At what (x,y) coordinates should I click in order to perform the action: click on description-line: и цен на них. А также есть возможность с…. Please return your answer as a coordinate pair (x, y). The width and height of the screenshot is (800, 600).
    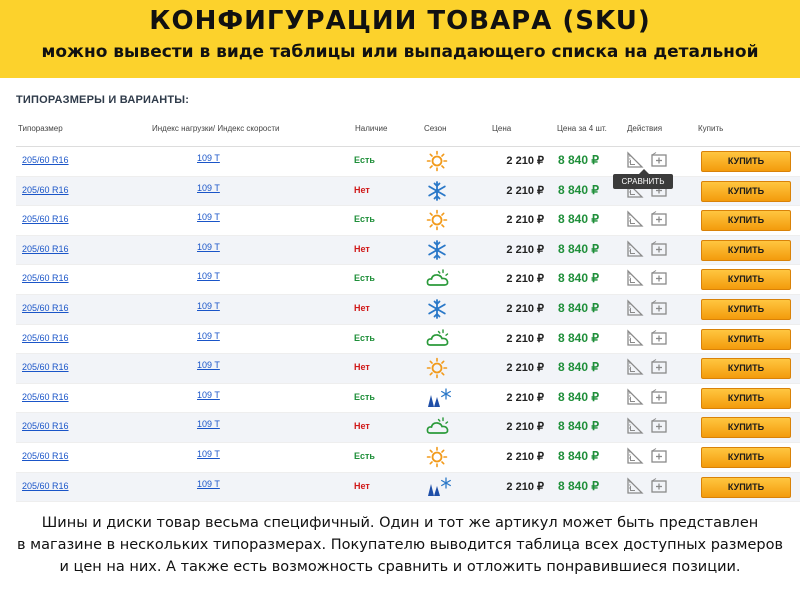
    Looking at the image, I should click on (400, 567).